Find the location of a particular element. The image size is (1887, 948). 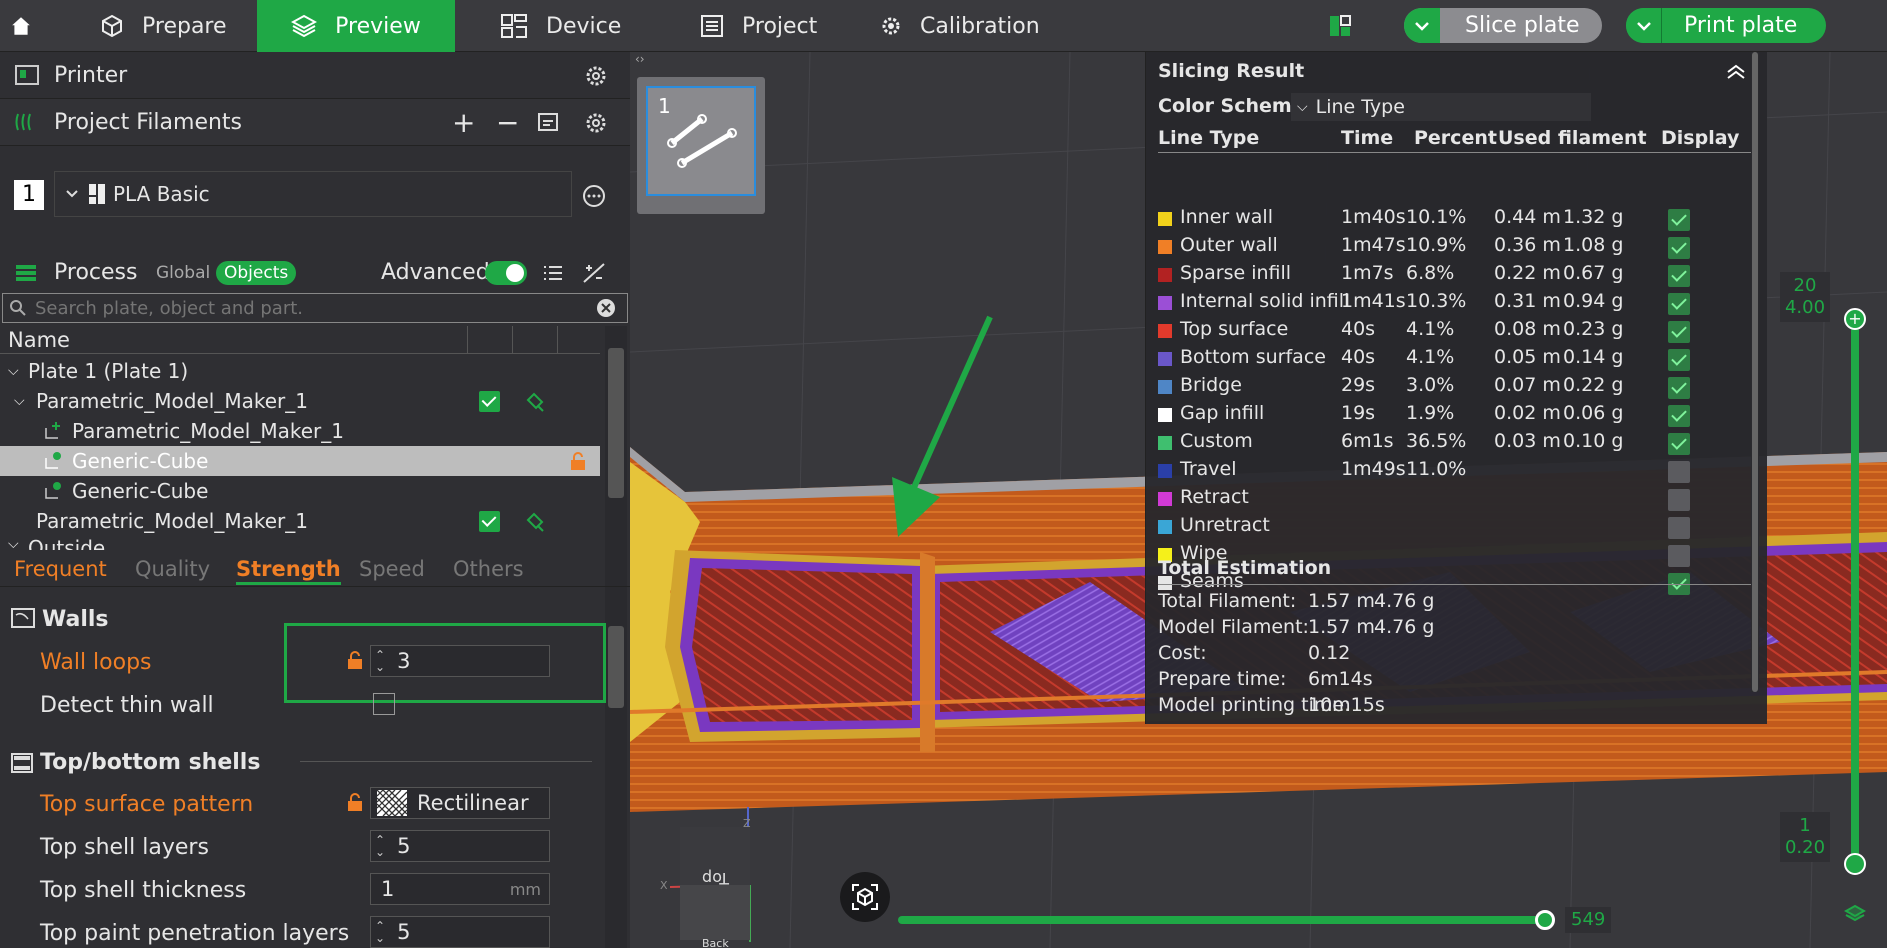

add-filament-icon: + is located at coordinates (463, 122).